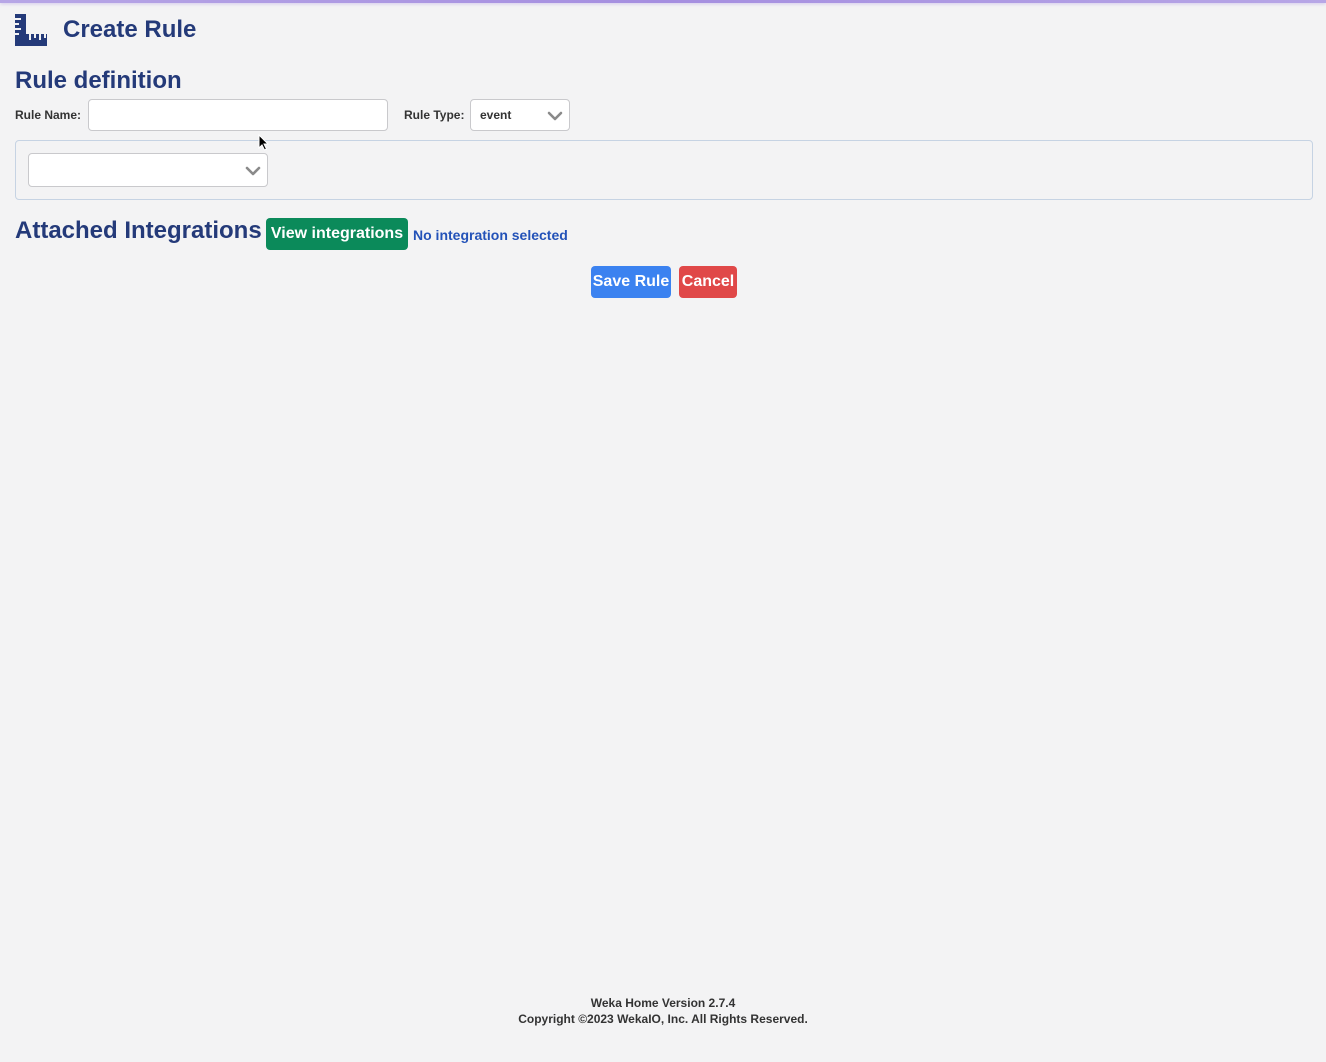  What do you see at coordinates (520, 115) in the screenshot?
I see `rule-type-select: event` at bounding box center [520, 115].